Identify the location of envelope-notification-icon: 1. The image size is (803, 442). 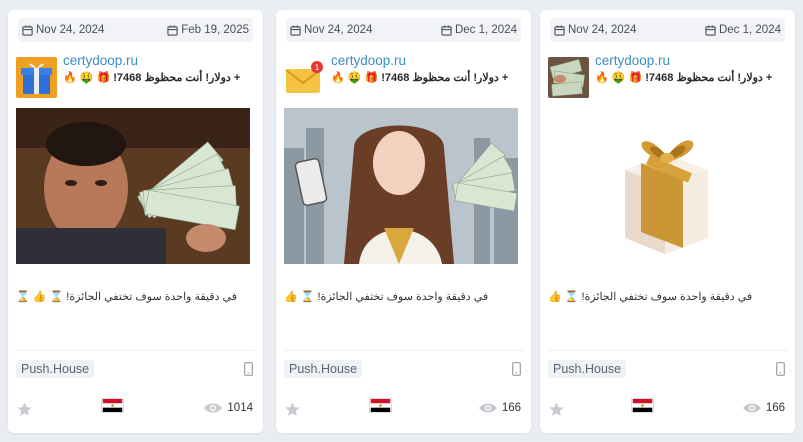
(304, 77).